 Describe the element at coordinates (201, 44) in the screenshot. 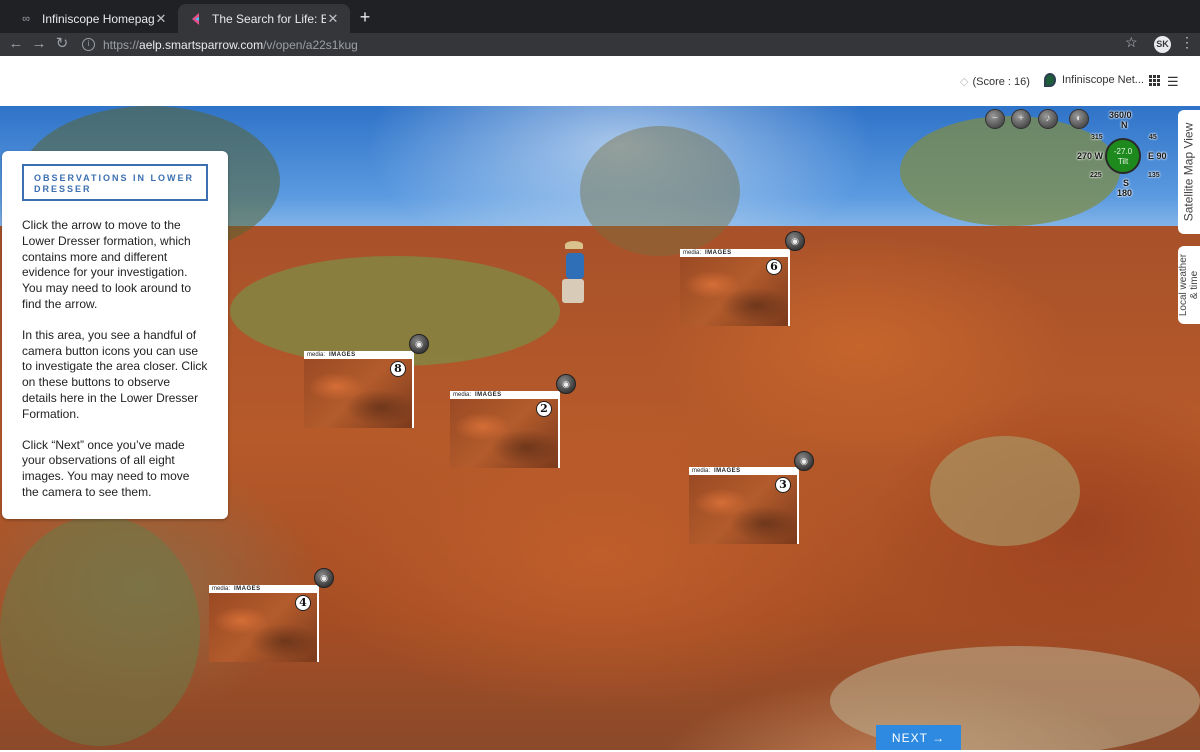

I see `url-host: aelp.smartsparrow.com` at that location.